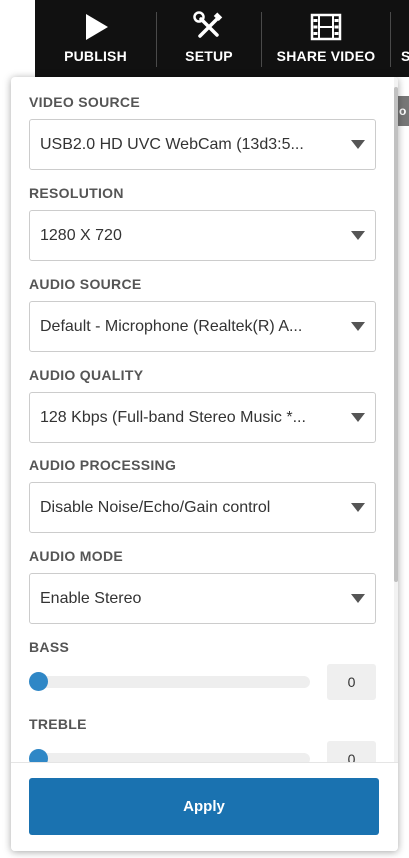 The image size is (409, 858). Describe the element at coordinates (169, 755) in the screenshot. I see `treble-slider` at that location.